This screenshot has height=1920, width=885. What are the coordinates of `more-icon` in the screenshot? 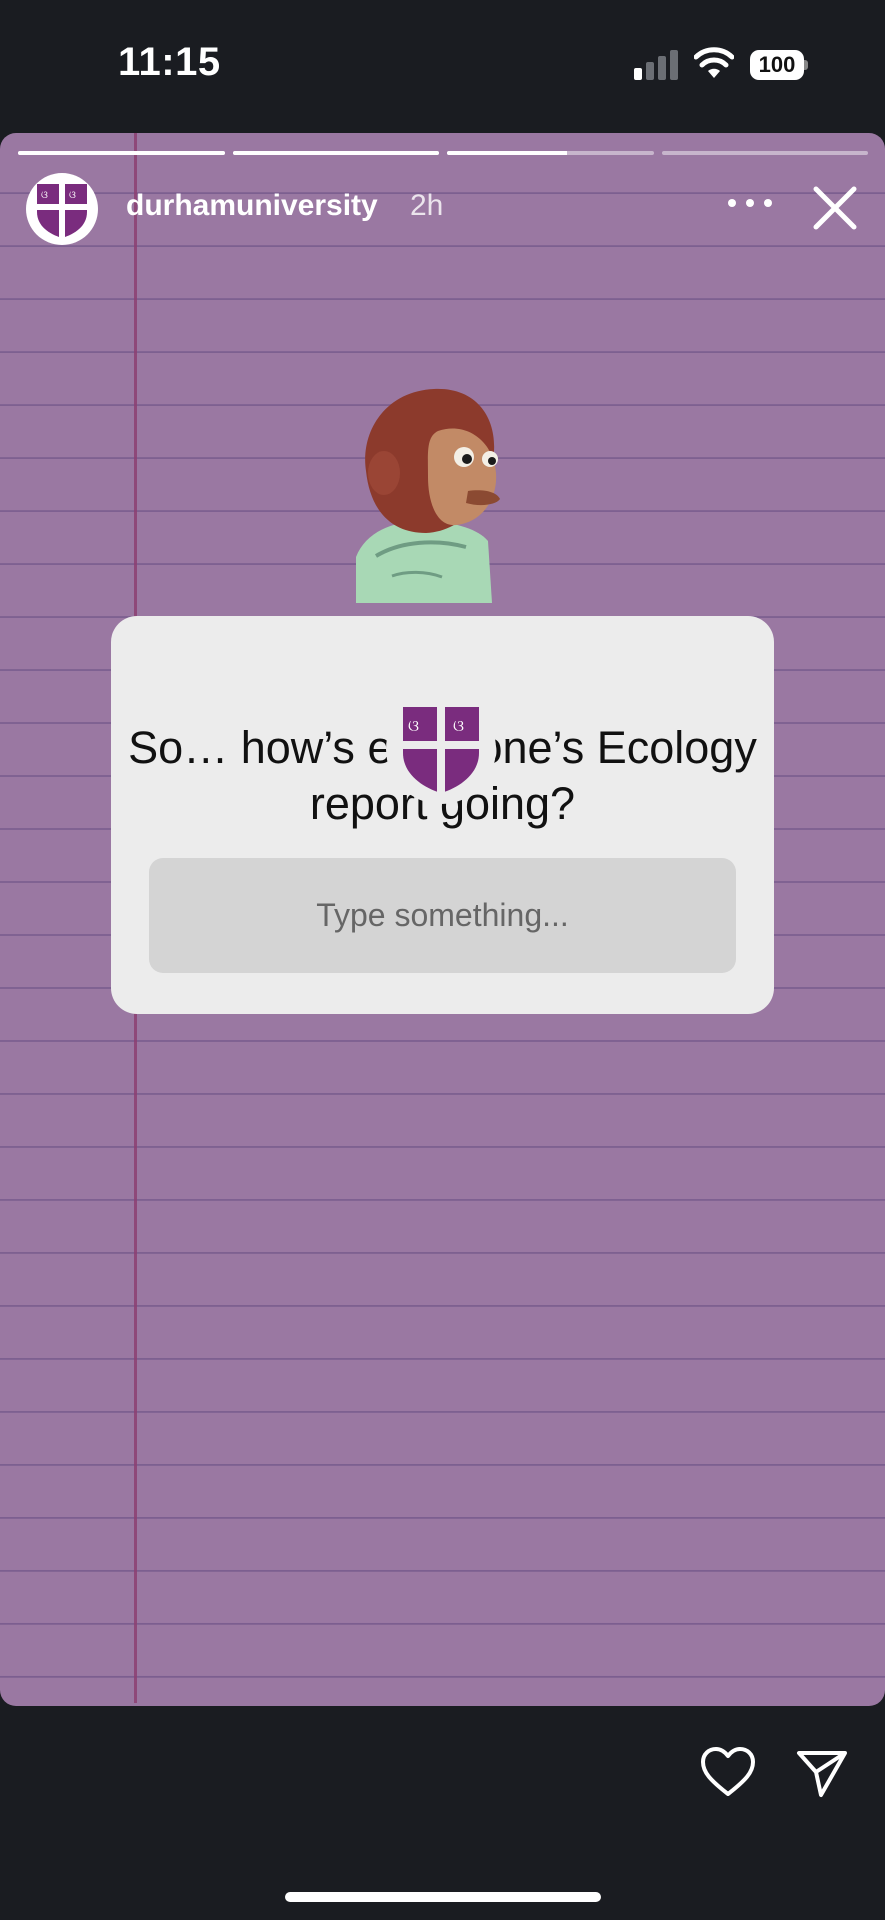 It's located at (750, 202).